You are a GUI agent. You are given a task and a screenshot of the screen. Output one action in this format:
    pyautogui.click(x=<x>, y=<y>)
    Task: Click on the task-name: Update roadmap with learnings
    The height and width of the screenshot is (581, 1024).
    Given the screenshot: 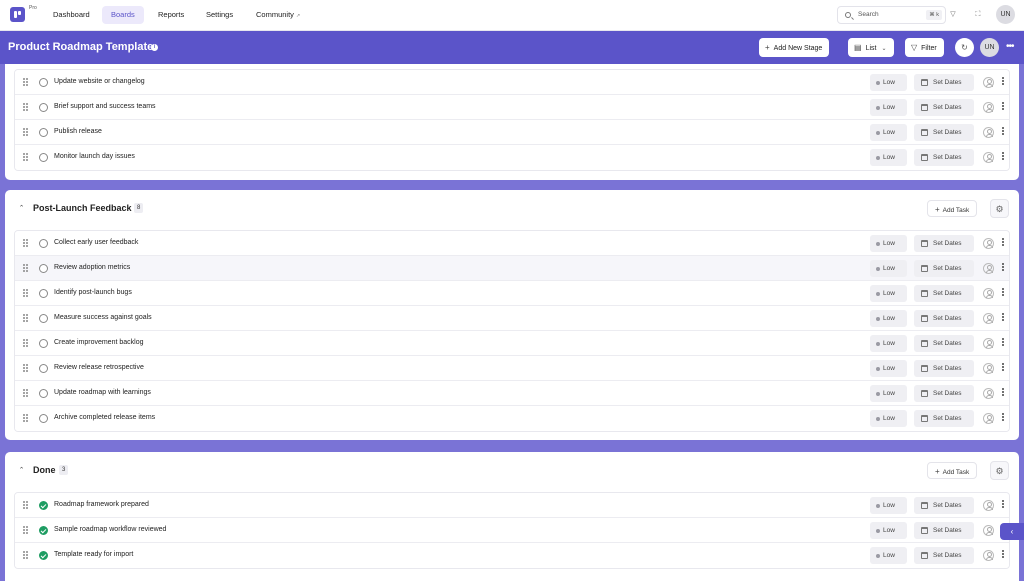 What is the action you would take?
    pyautogui.click(x=102, y=392)
    